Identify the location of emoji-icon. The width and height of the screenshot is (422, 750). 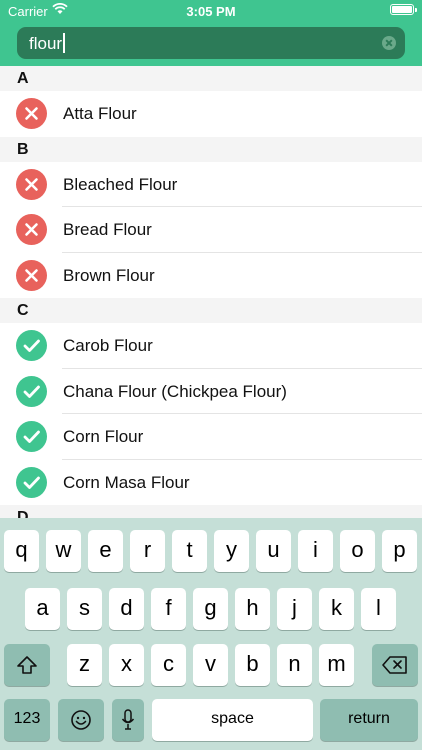
(81, 720).